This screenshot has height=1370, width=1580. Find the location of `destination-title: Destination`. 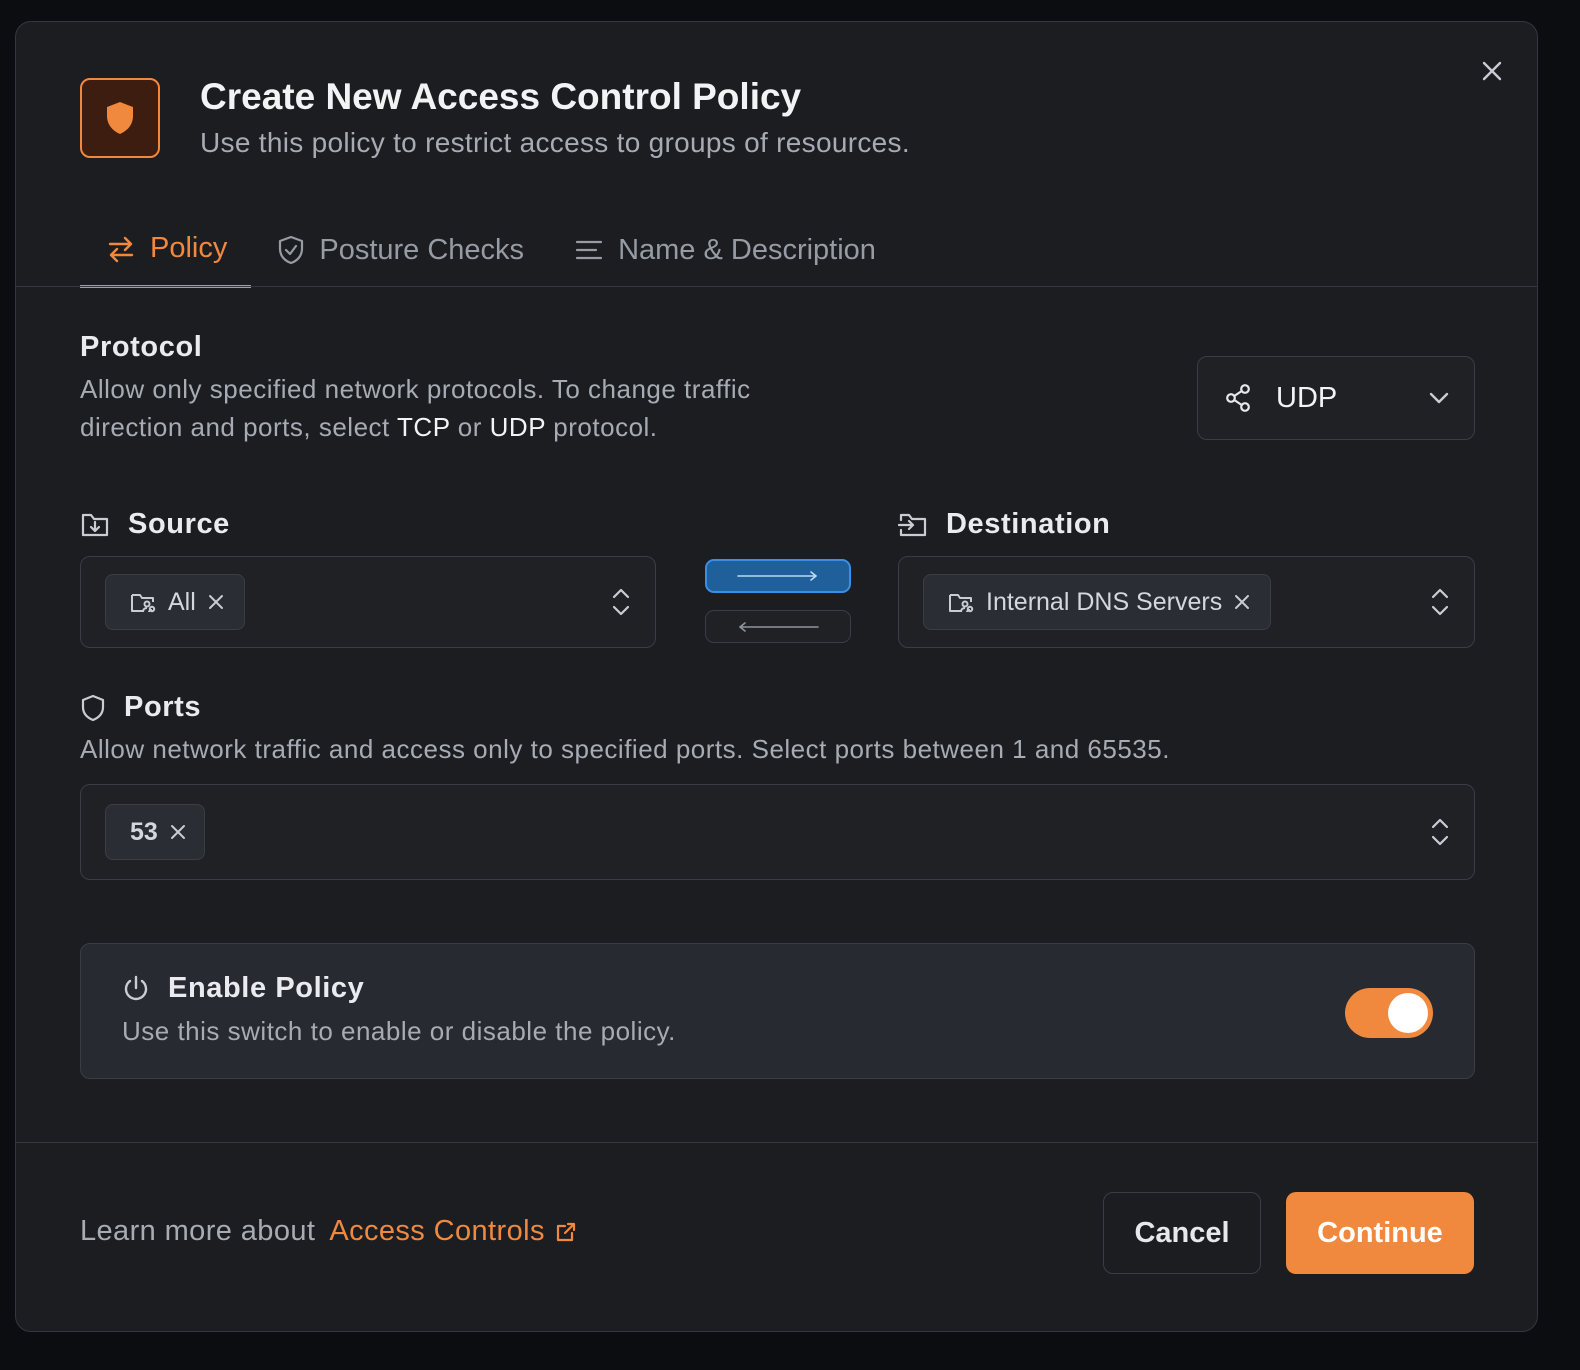

destination-title: Destination is located at coordinates (1004, 524).